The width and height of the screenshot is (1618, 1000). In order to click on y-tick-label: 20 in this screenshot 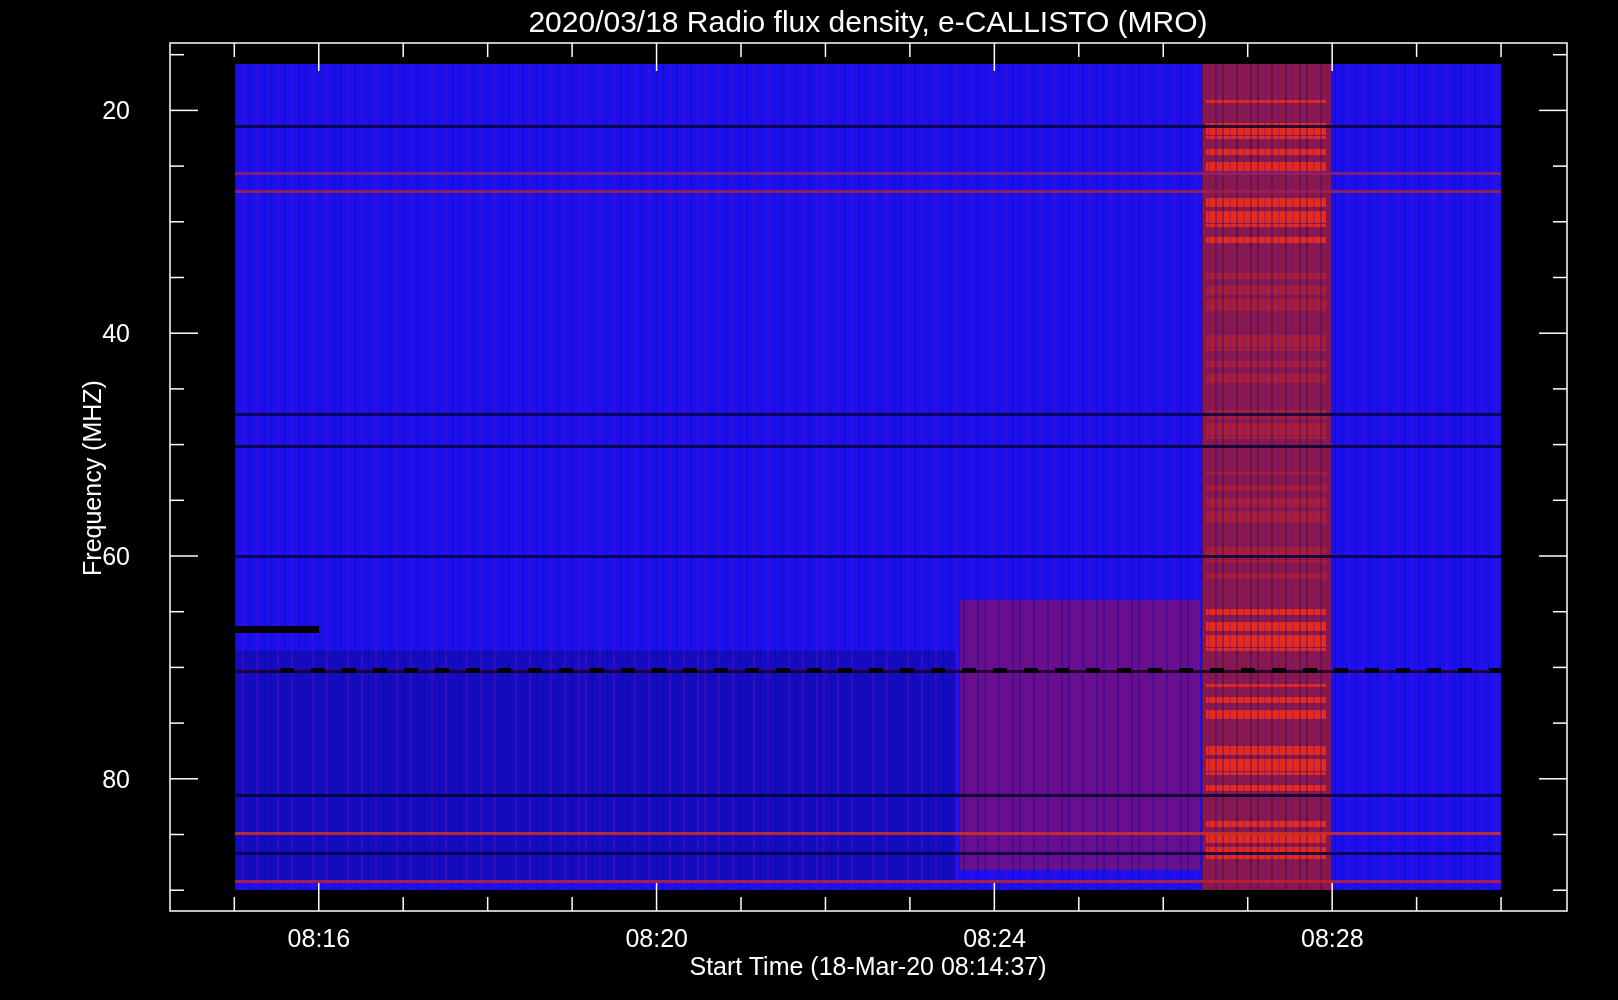, I will do `click(116, 110)`.